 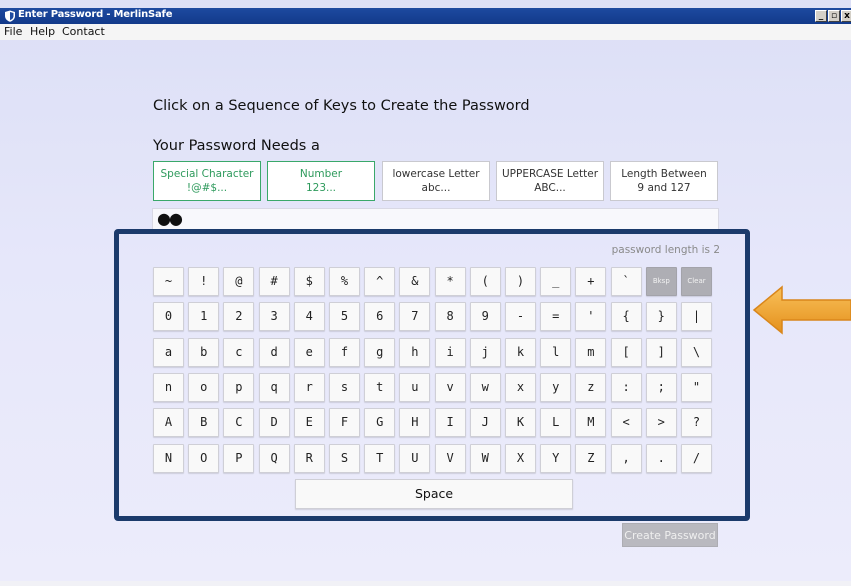 What do you see at coordinates (450, 281) in the screenshot?
I see `keyboard-key: *` at bounding box center [450, 281].